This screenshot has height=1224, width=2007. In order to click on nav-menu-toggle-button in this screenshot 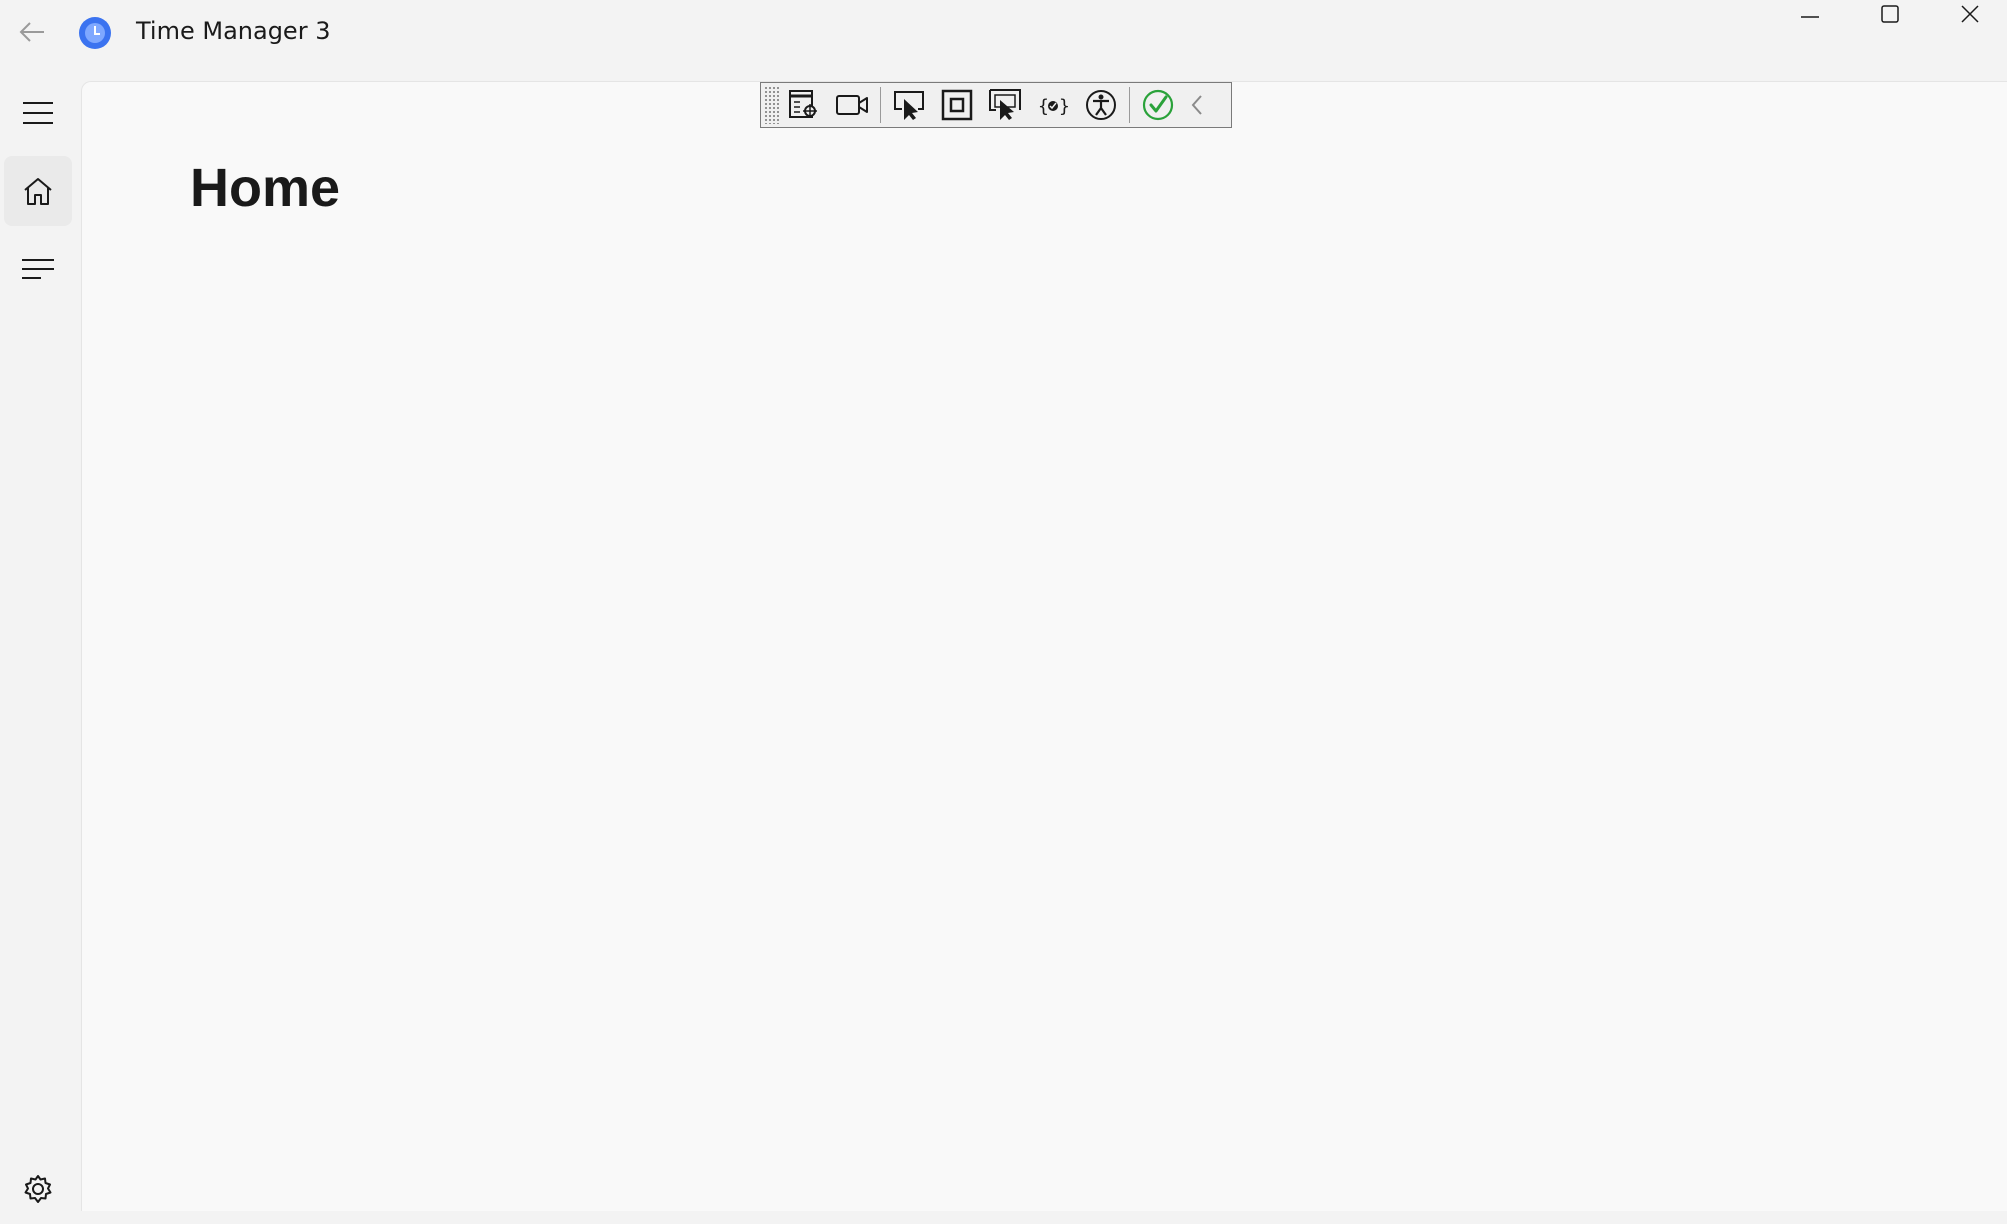, I will do `click(38, 113)`.